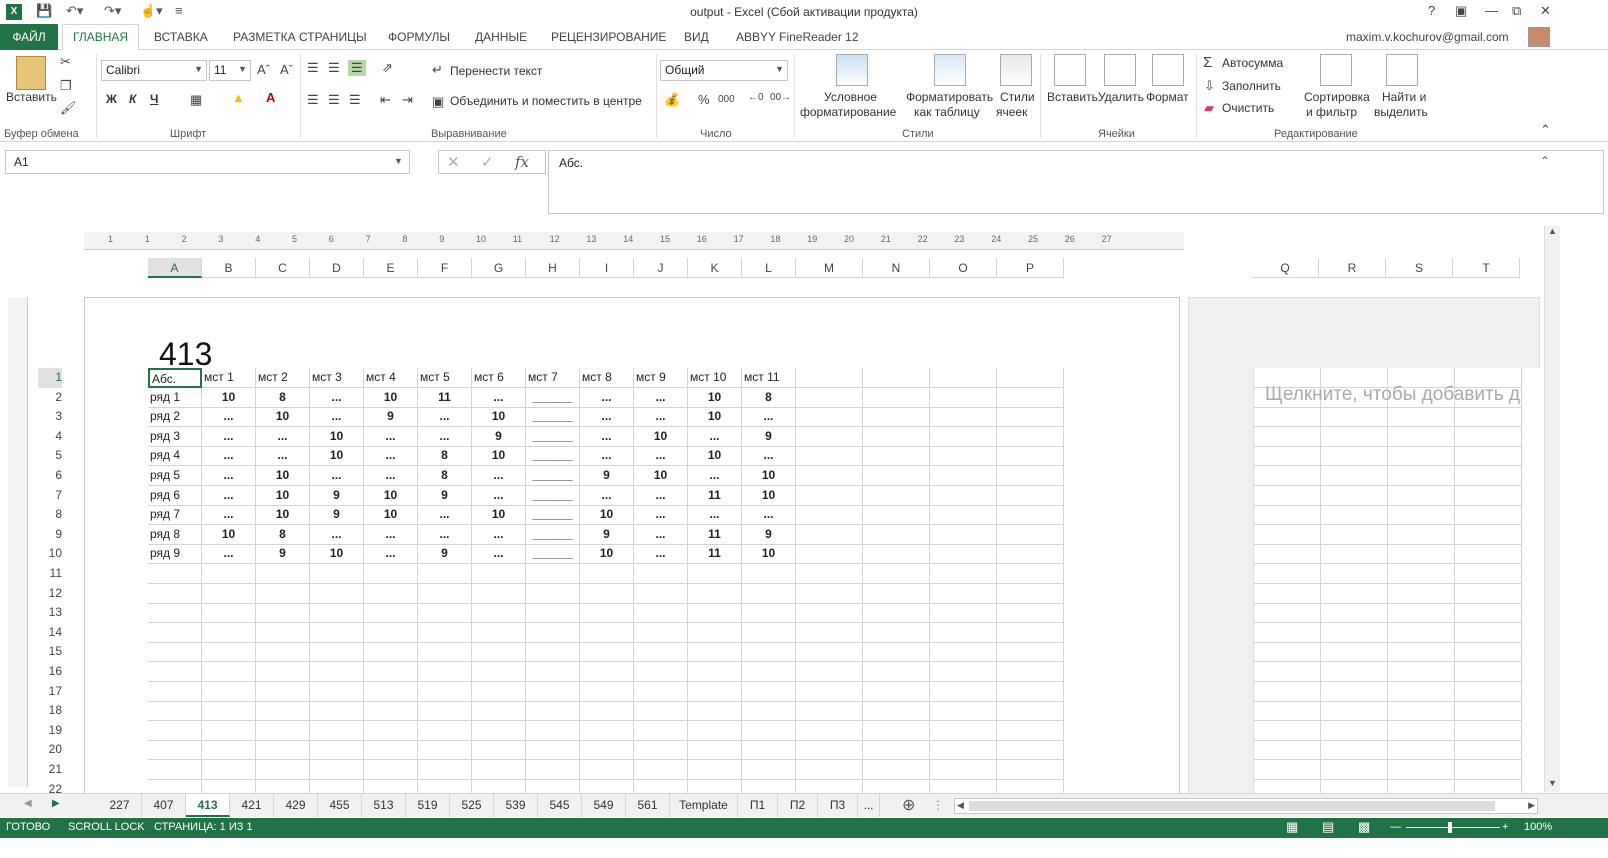 This screenshot has height=858, width=1608. Describe the element at coordinates (175, 417) in the screenshot. I see `table-cell: ряд 2` at that location.